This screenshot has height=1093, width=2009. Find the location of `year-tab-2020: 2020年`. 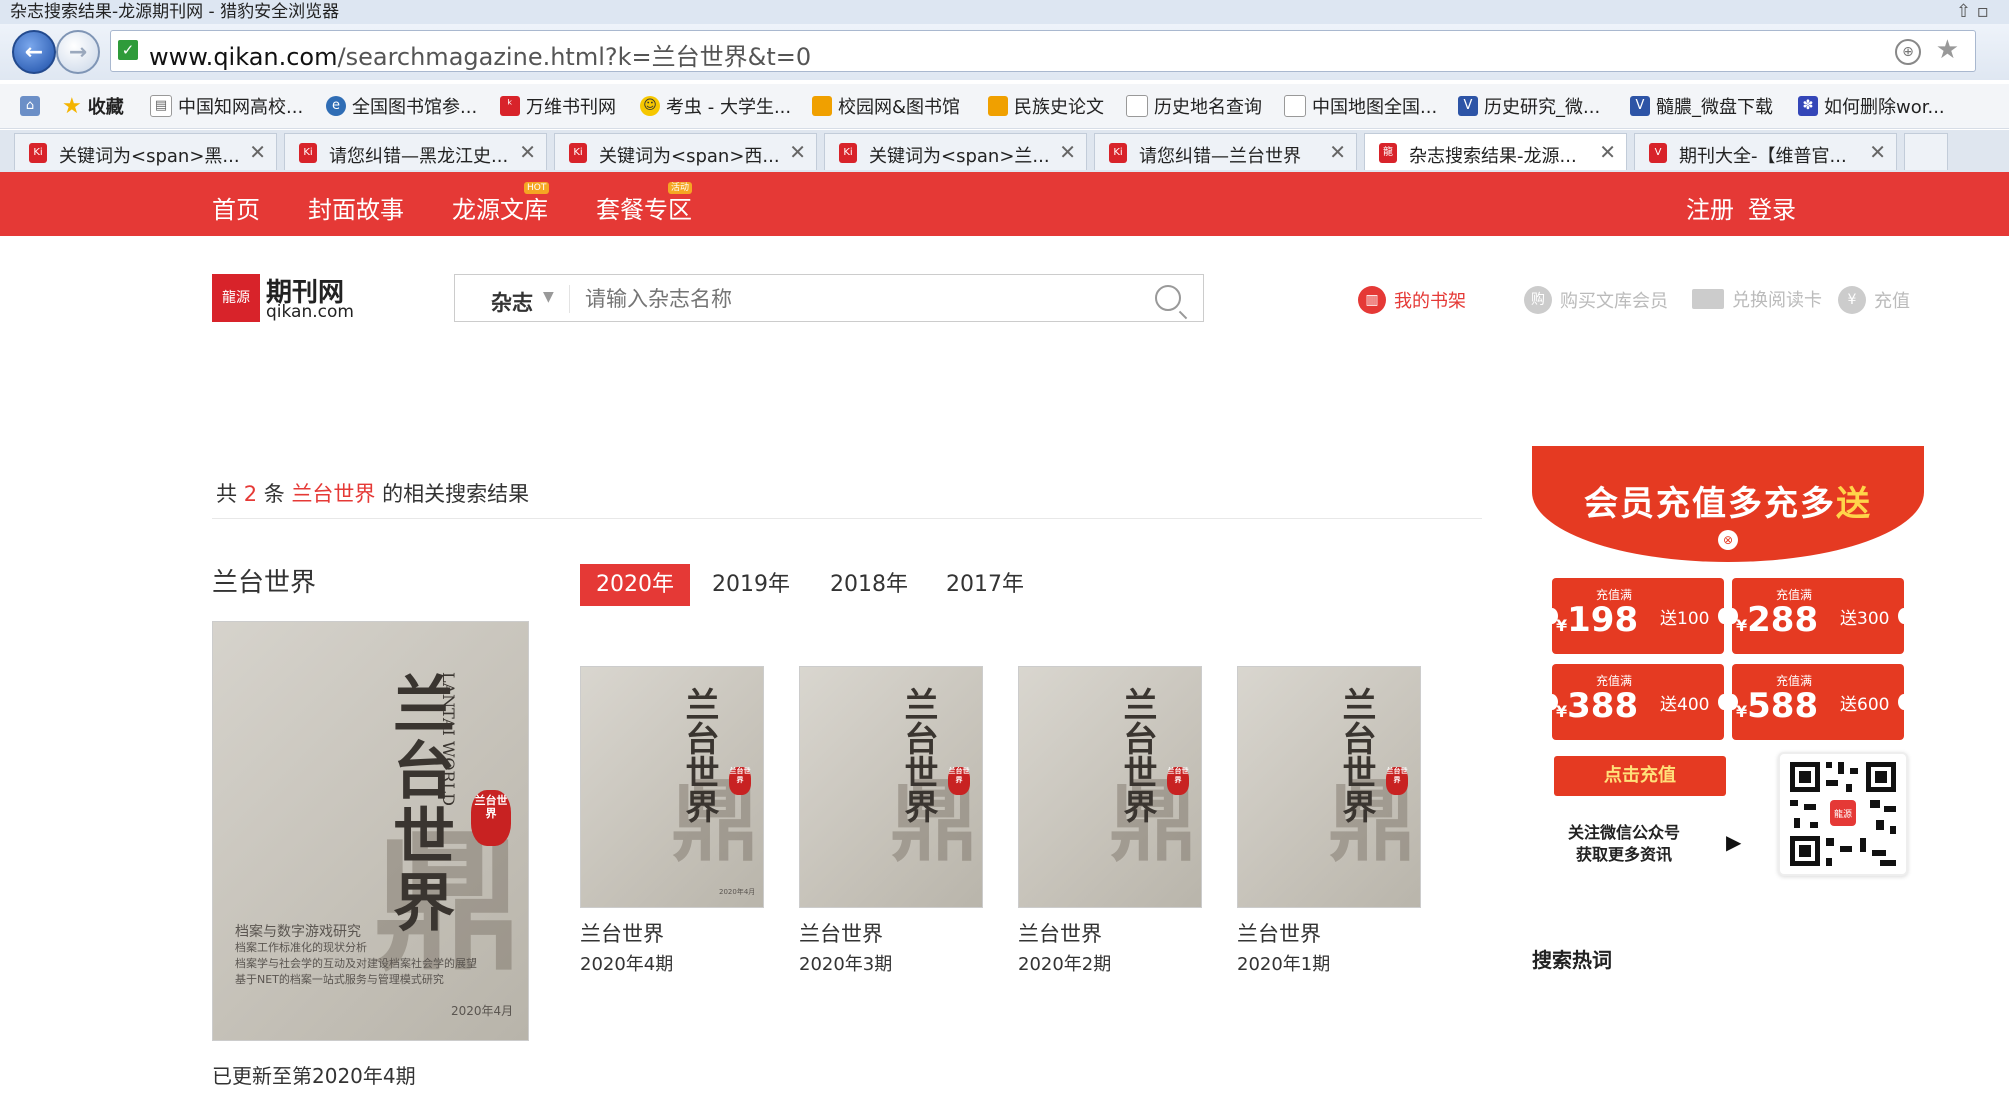

year-tab-2020: 2020年 is located at coordinates (635, 585).